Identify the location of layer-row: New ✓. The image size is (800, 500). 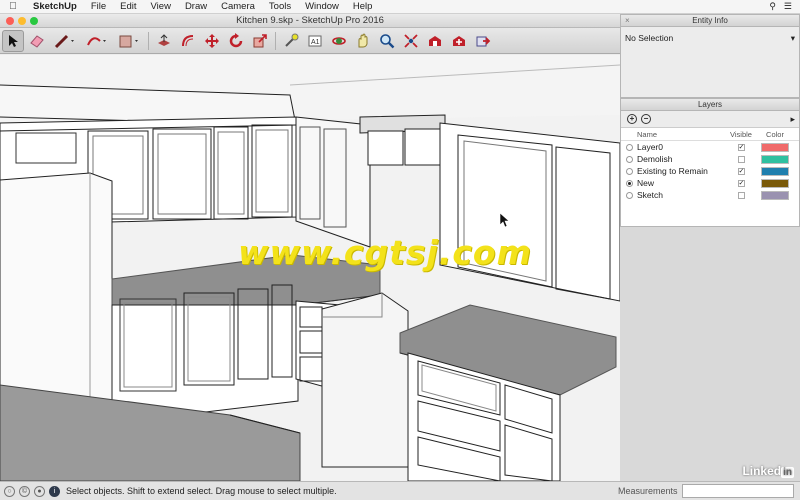
(710, 183).